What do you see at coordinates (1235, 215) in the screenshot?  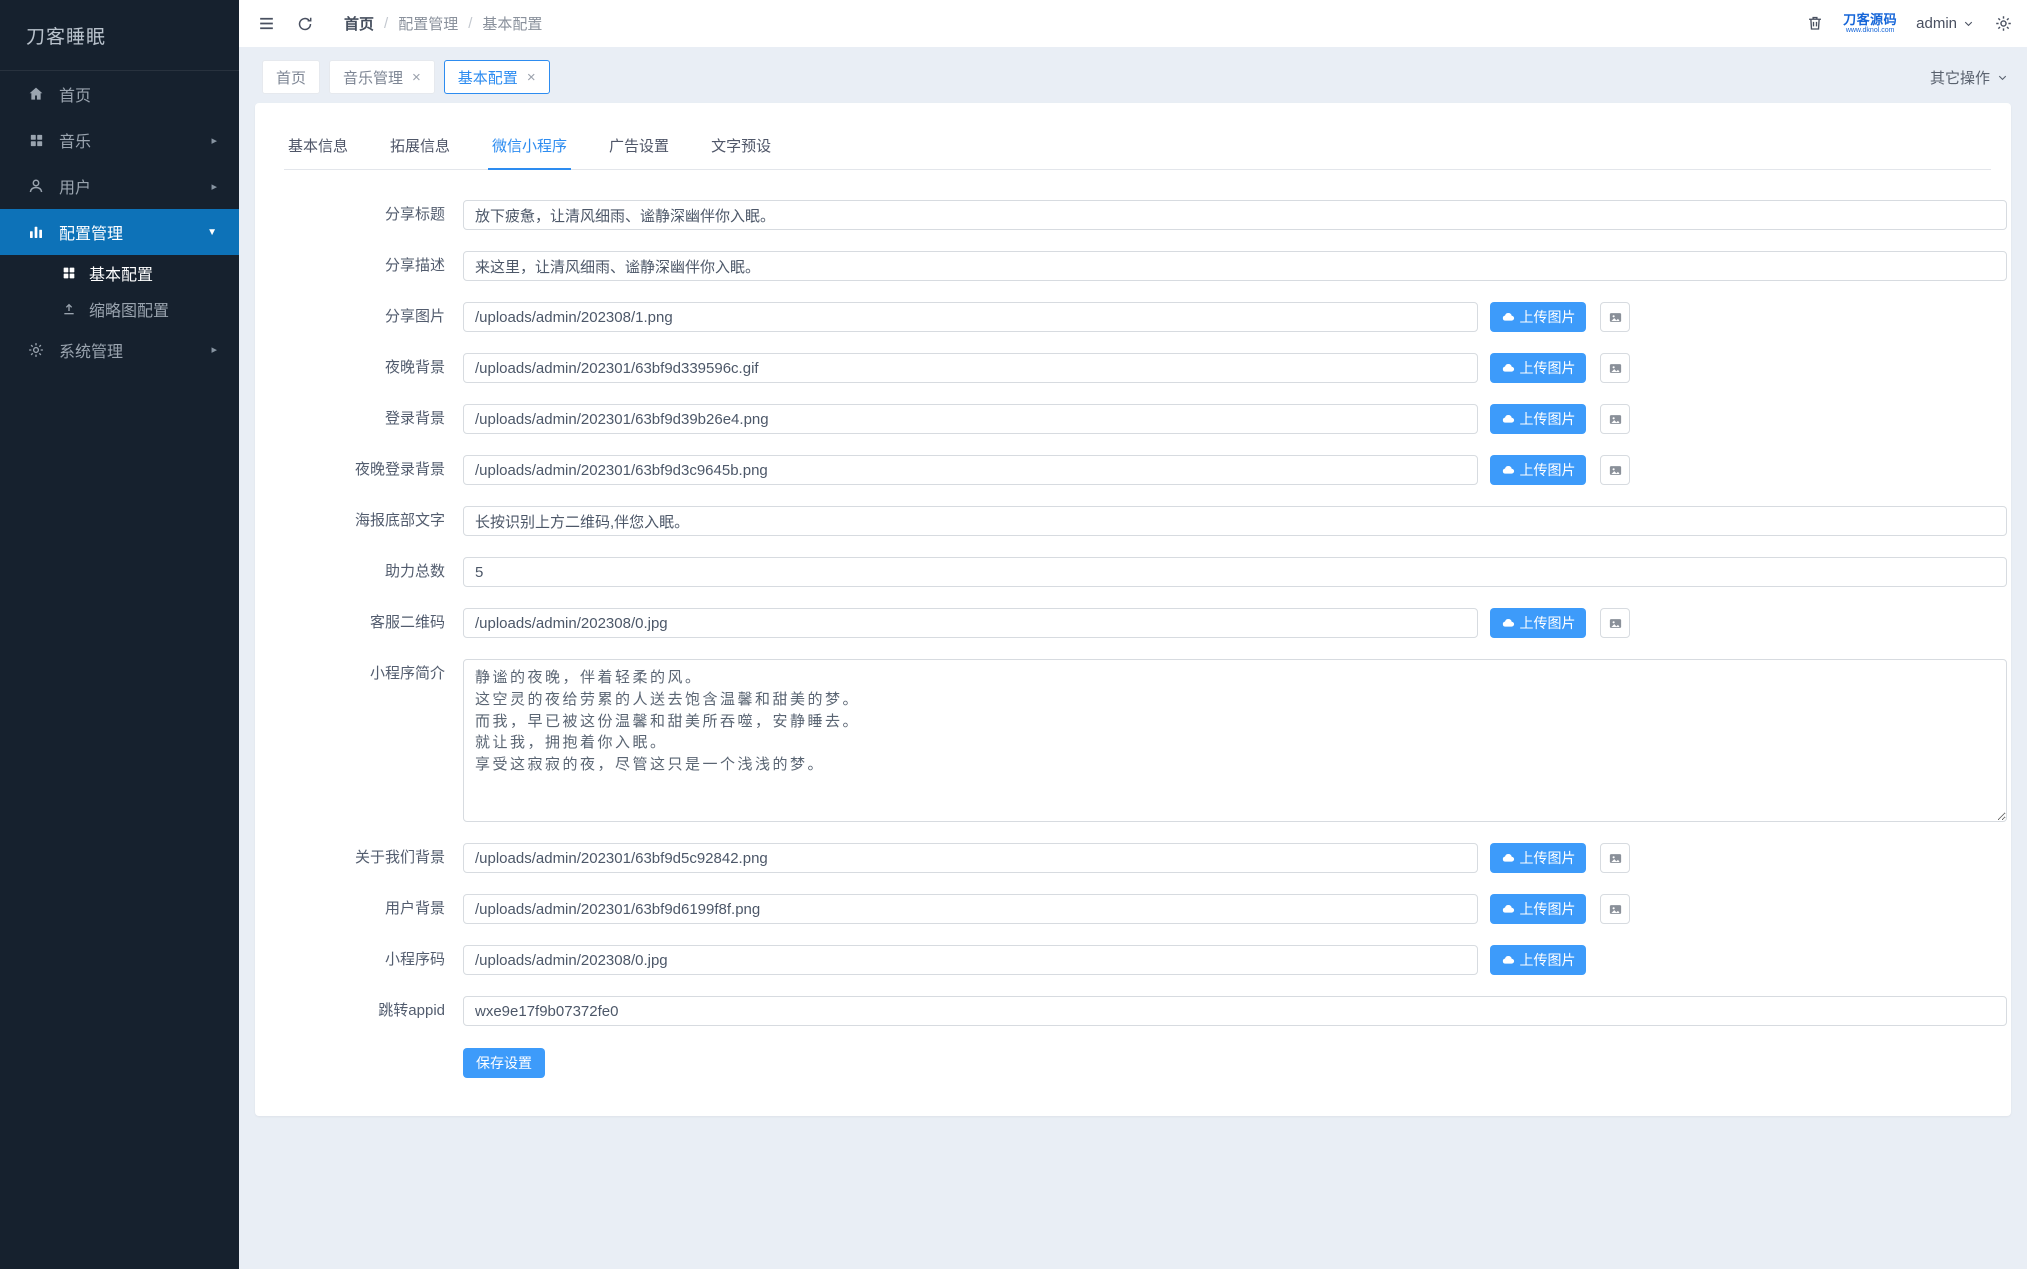 I see `share-title-input` at bounding box center [1235, 215].